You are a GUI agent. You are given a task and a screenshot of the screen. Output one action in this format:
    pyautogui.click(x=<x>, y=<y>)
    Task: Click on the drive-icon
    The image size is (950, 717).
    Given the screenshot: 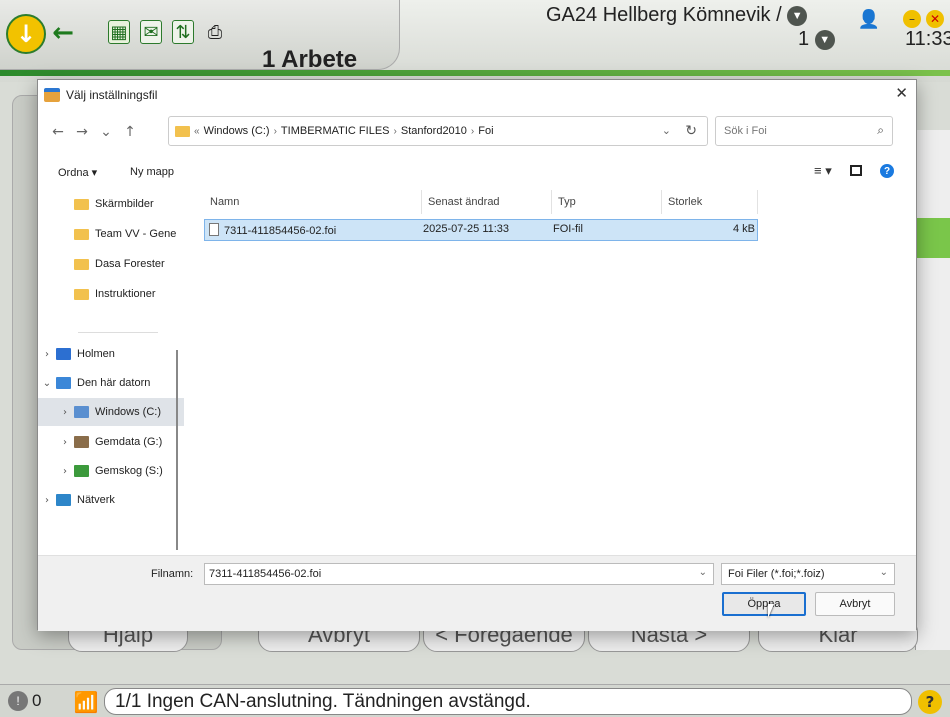 What is the action you would take?
    pyautogui.click(x=81, y=412)
    